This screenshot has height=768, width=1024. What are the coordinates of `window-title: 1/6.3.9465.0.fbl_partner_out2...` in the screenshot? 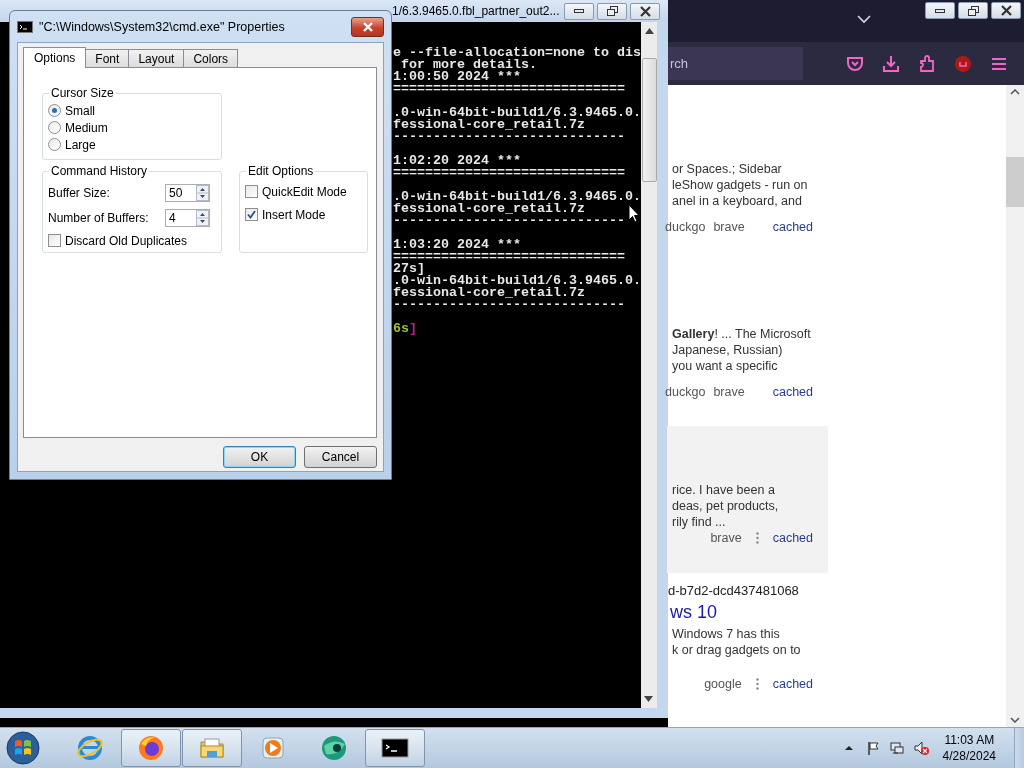 It's located at (476, 11).